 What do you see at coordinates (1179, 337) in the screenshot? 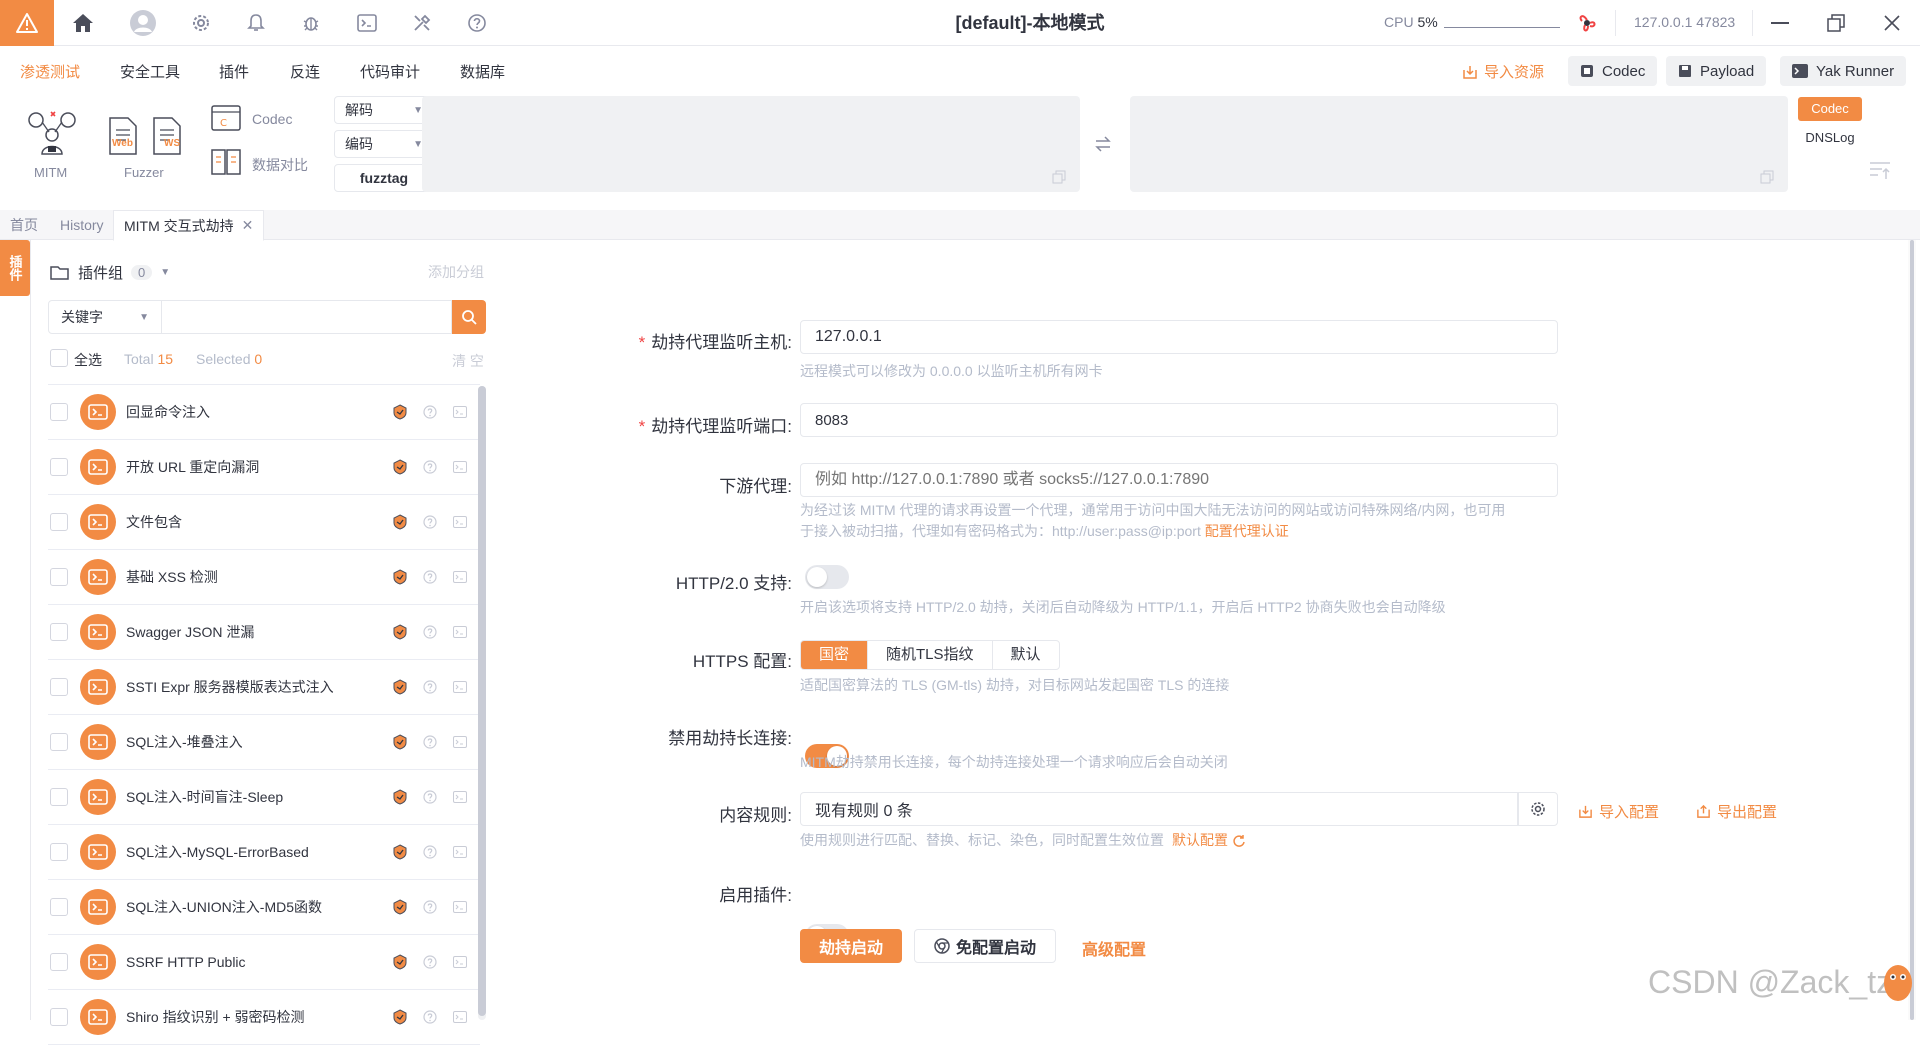
I see `host-input: 127.0.0.1` at bounding box center [1179, 337].